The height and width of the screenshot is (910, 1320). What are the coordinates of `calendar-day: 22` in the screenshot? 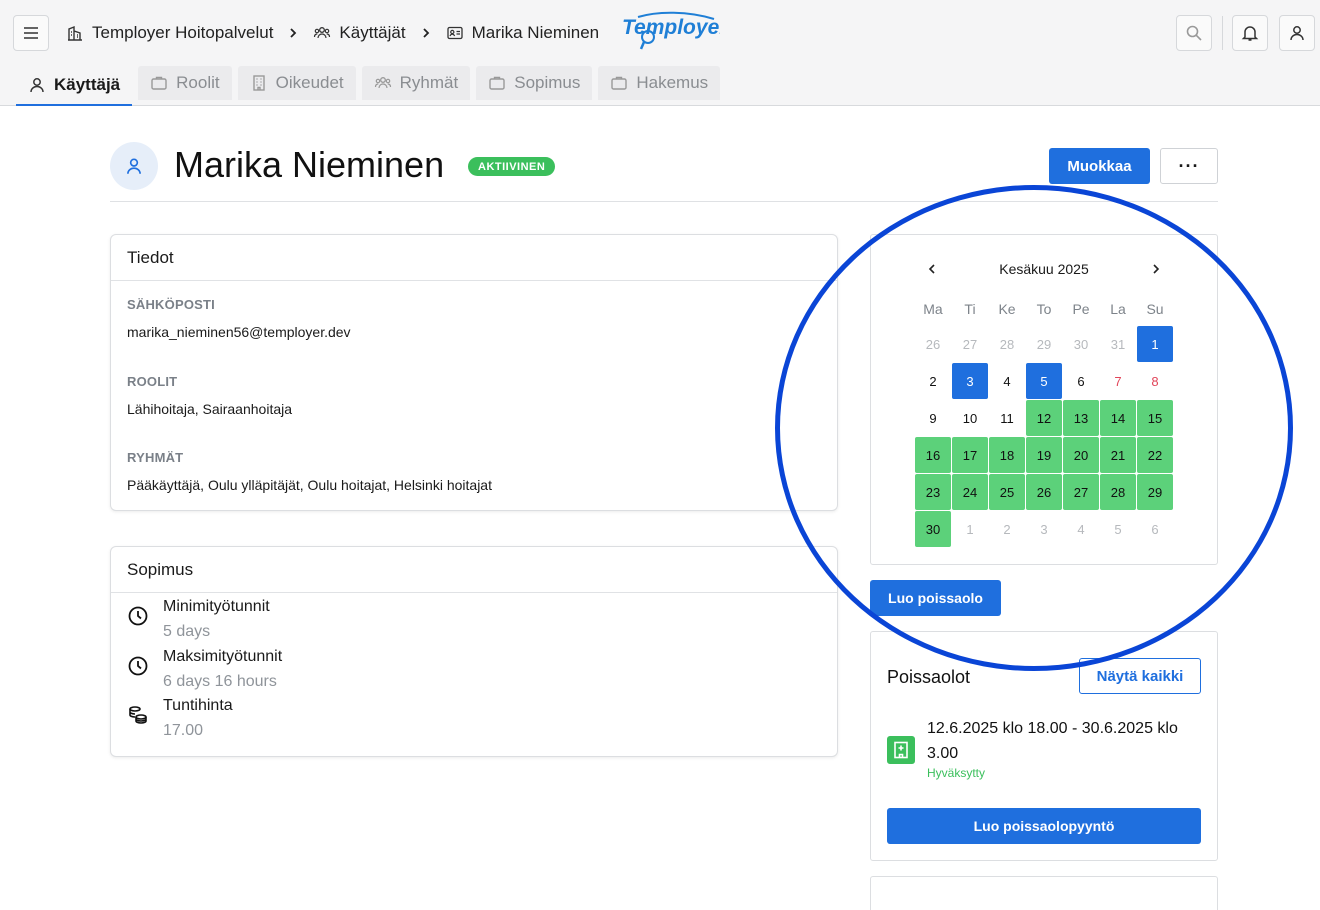 It's located at (1155, 455).